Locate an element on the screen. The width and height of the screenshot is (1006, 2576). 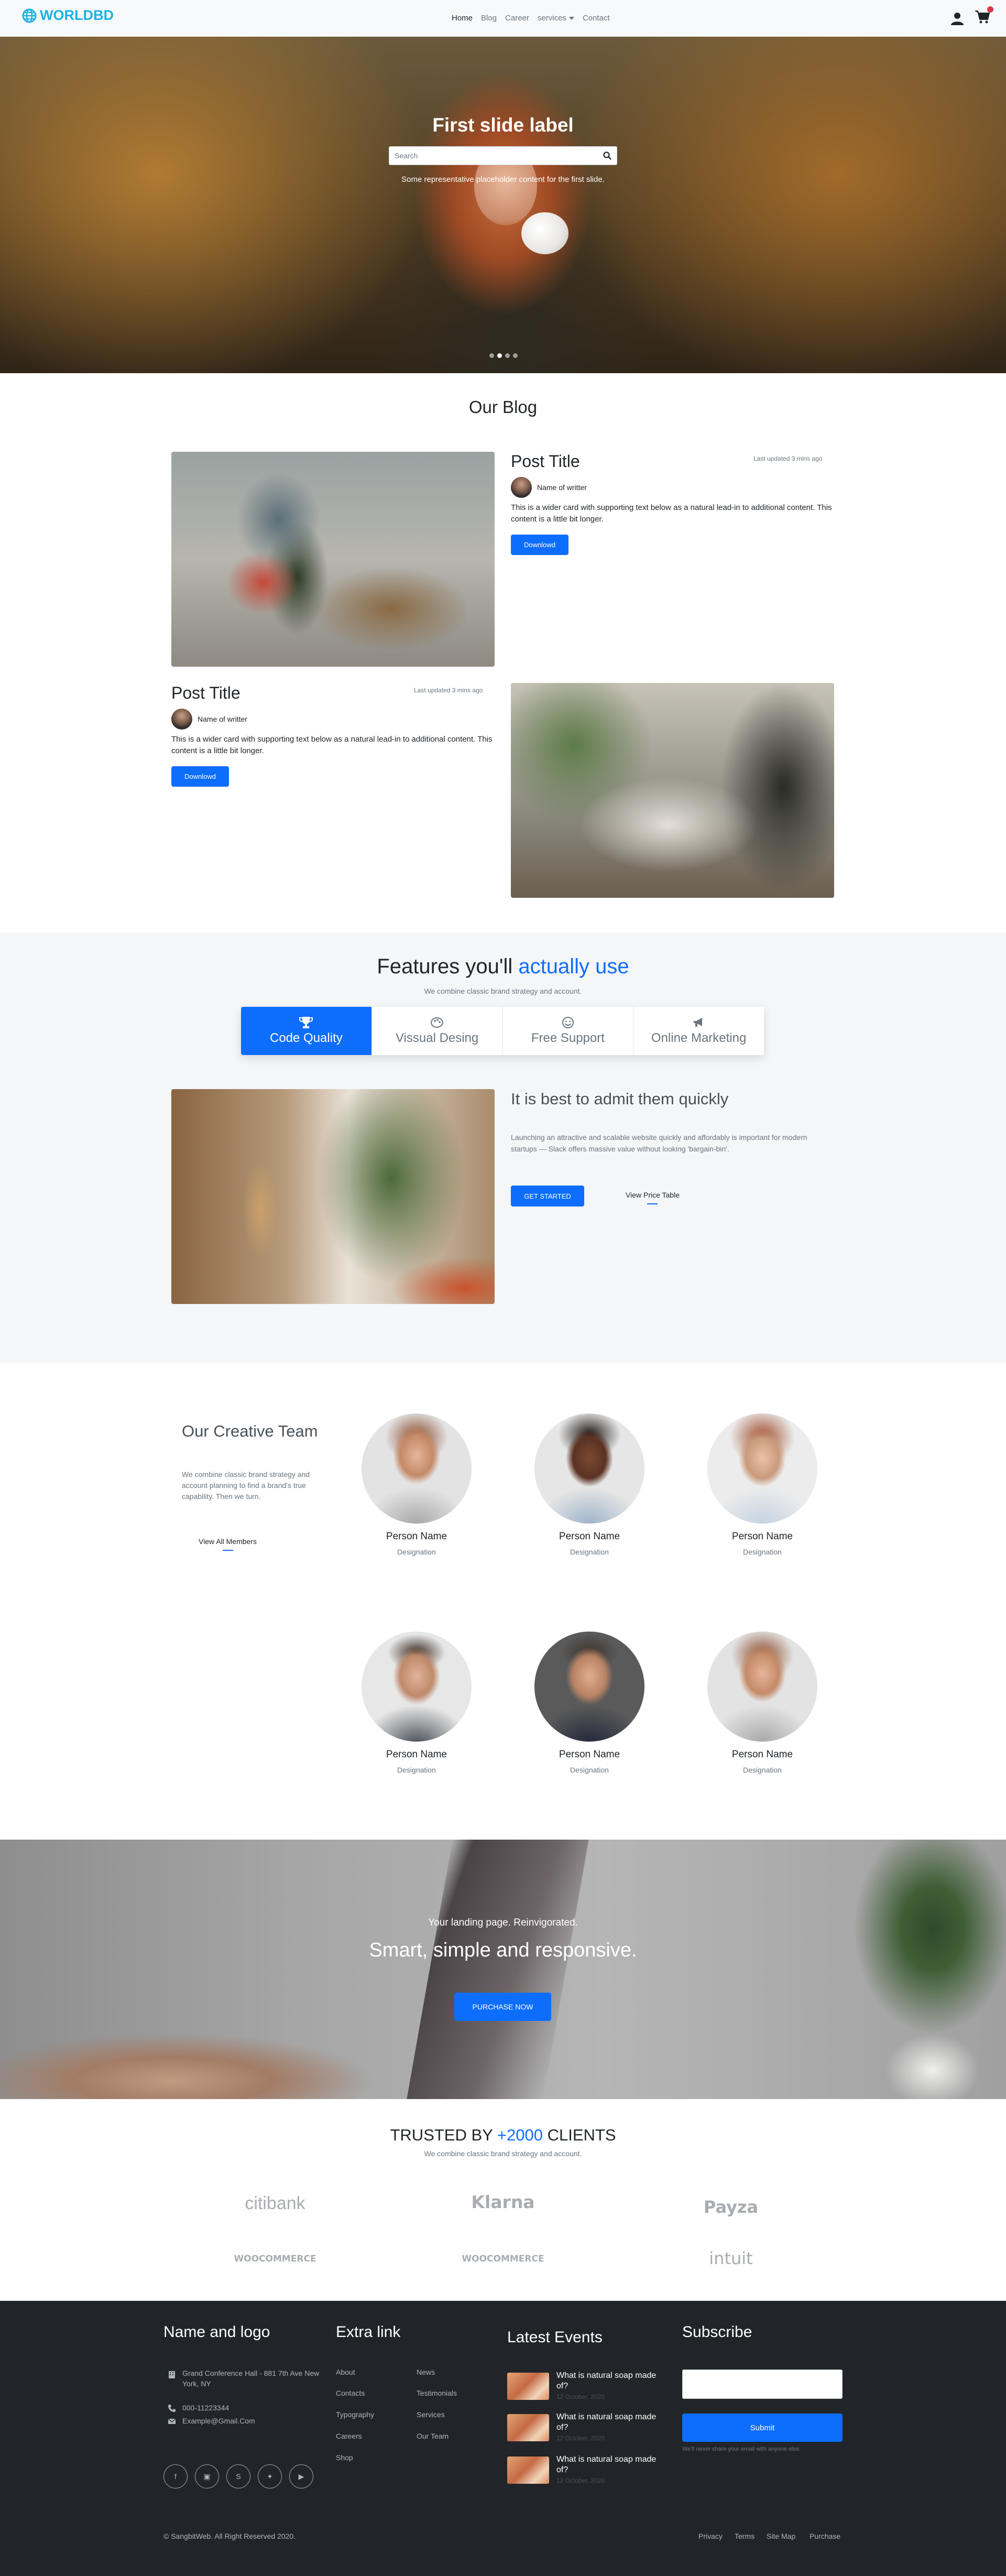
footer-link-careers: Careers is located at coordinates (349, 2436).